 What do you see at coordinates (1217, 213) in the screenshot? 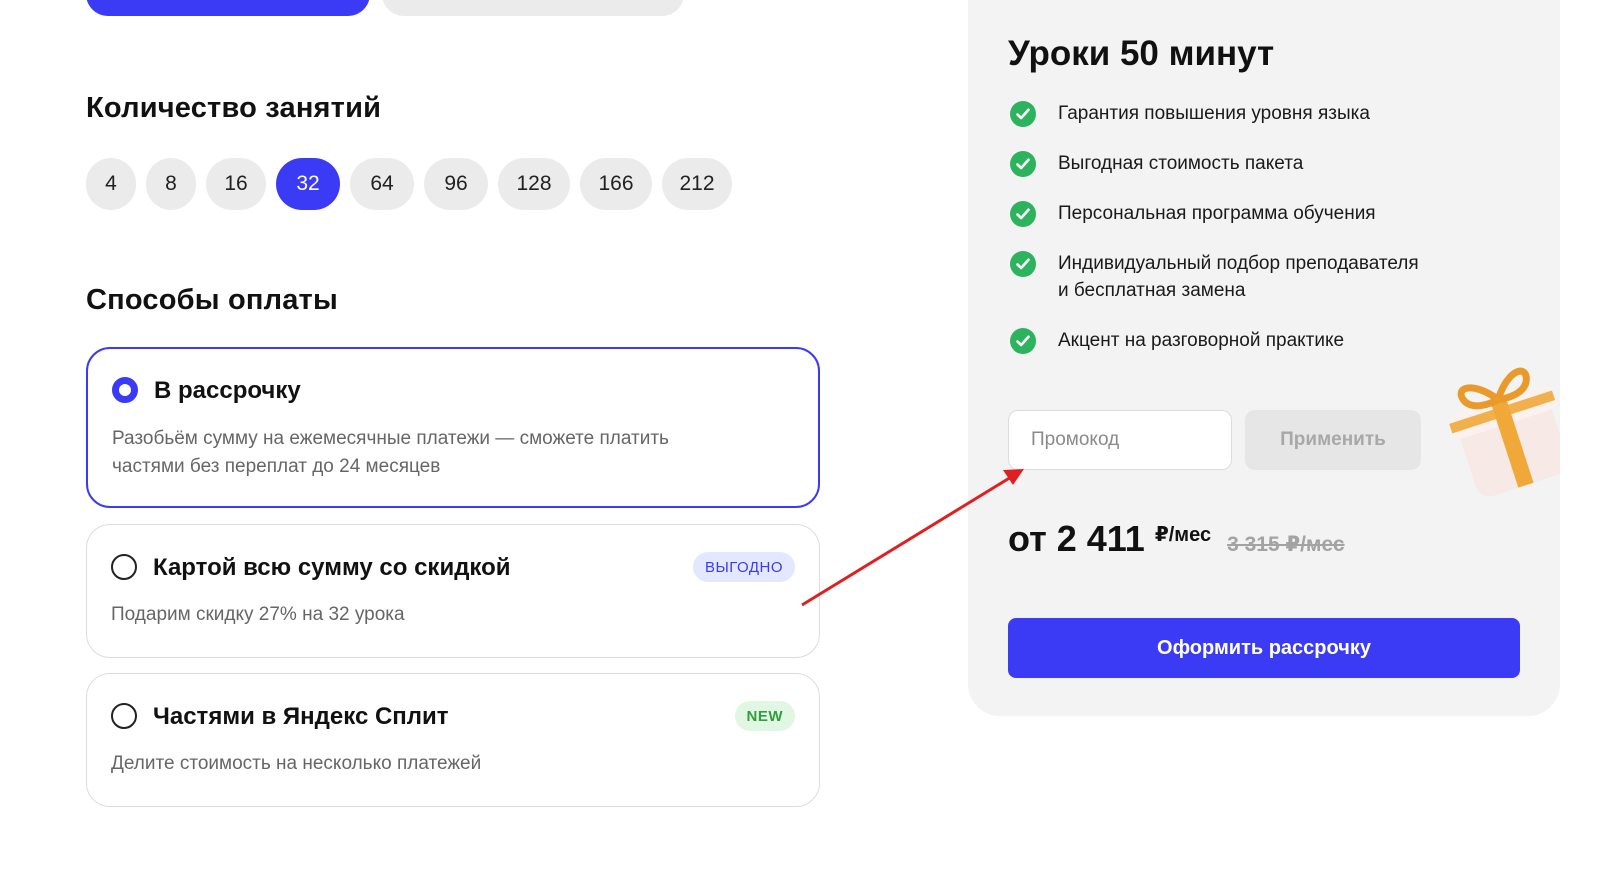
I see `benefit-text: Персональная программа обучения` at bounding box center [1217, 213].